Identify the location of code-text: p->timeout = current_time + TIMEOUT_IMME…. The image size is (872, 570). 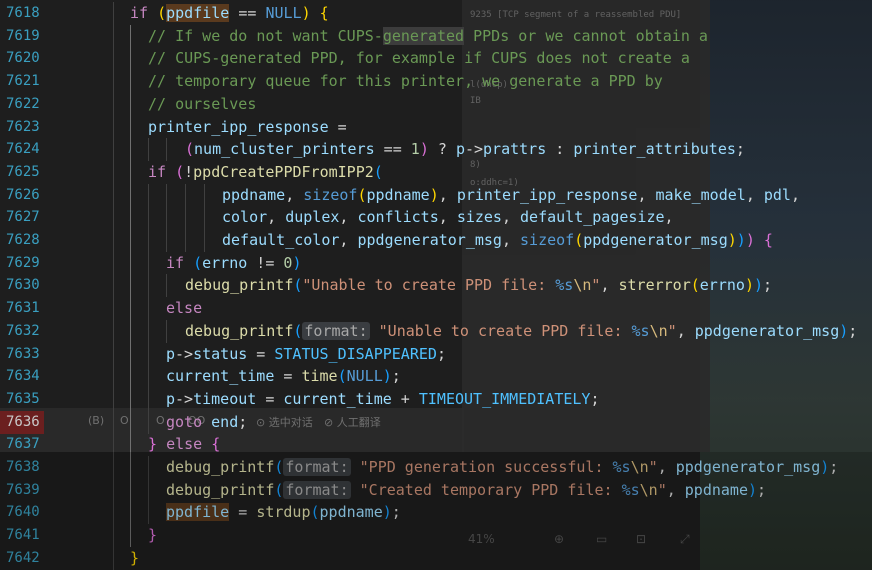
(383, 399).